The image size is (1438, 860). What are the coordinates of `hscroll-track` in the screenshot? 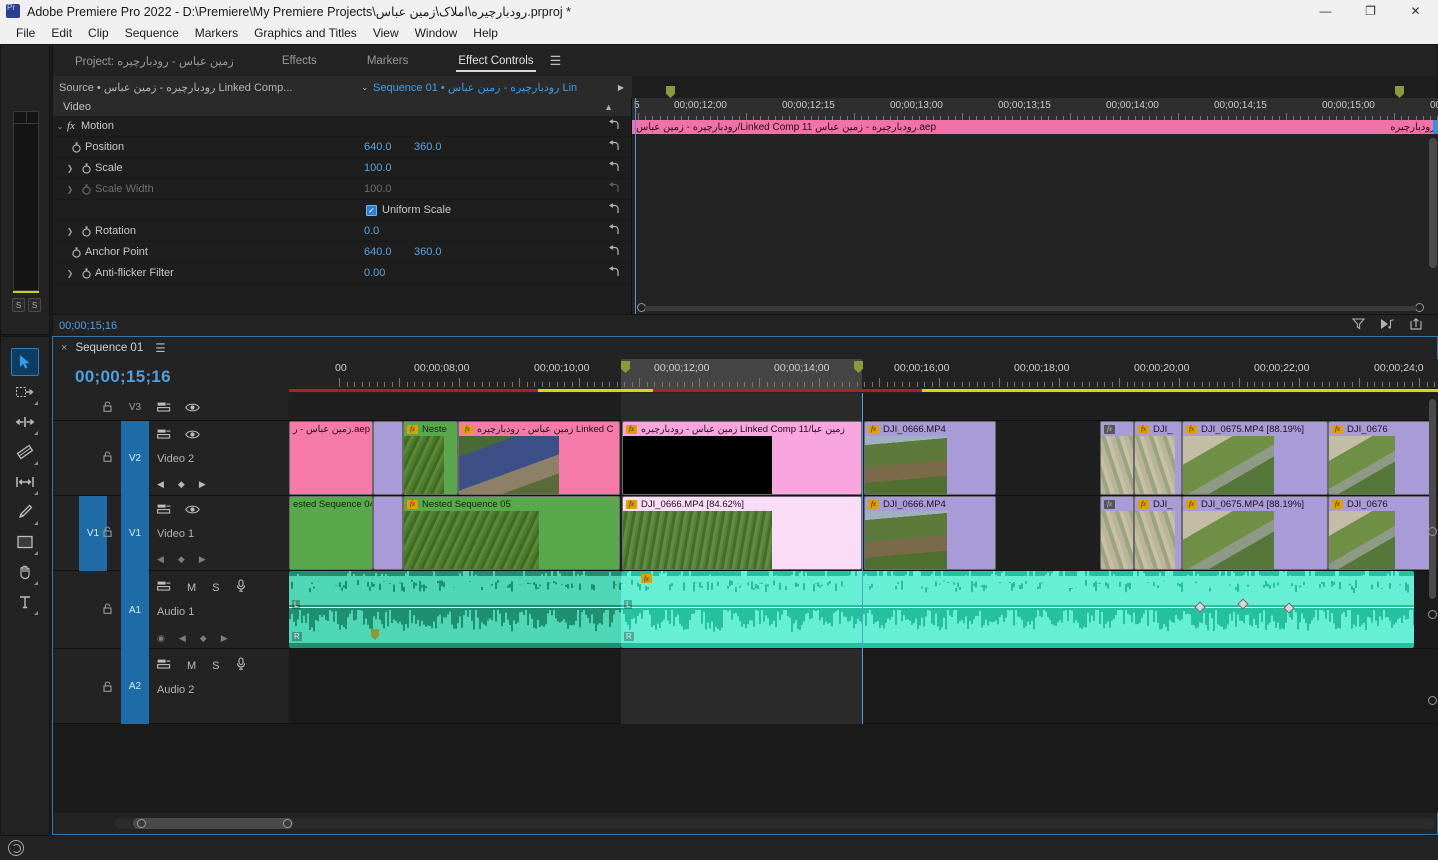 It's located at (775, 823).